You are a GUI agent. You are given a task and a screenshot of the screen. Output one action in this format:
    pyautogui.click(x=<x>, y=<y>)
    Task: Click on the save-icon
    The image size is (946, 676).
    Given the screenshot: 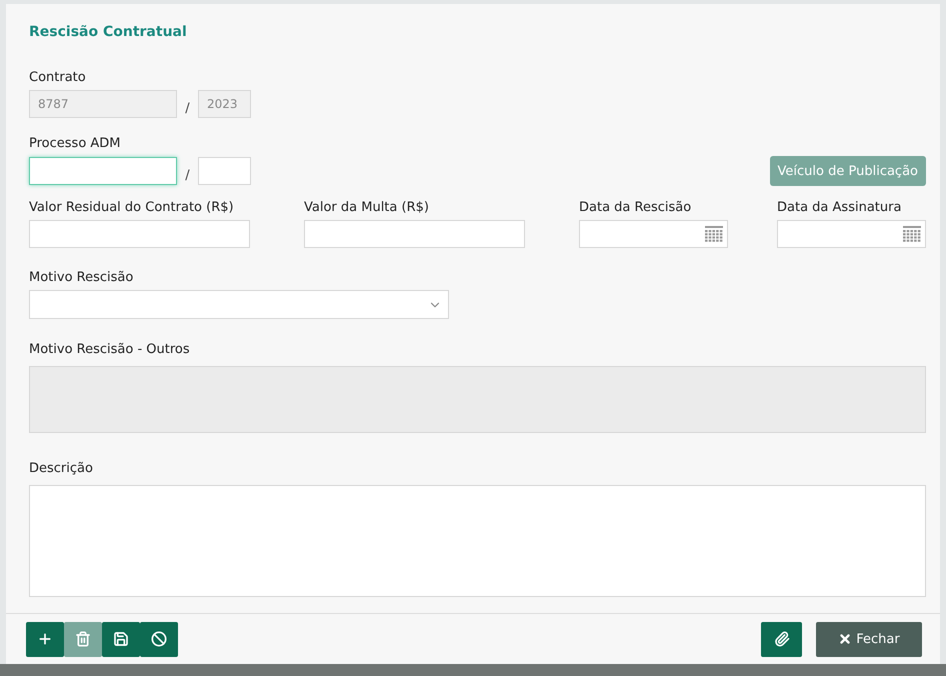 What is the action you would take?
    pyautogui.click(x=121, y=639)
    